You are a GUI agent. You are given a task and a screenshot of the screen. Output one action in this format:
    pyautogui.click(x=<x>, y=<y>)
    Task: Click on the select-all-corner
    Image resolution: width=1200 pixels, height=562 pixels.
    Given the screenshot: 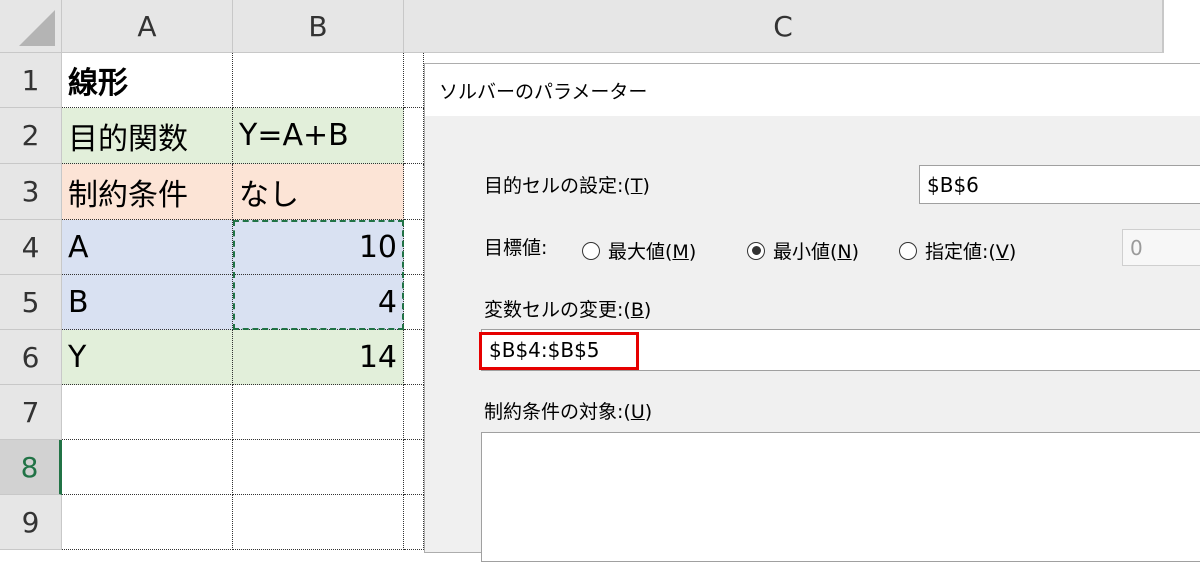 What is the action you would take?
    pyautogui.click(x=31, y=26)
    